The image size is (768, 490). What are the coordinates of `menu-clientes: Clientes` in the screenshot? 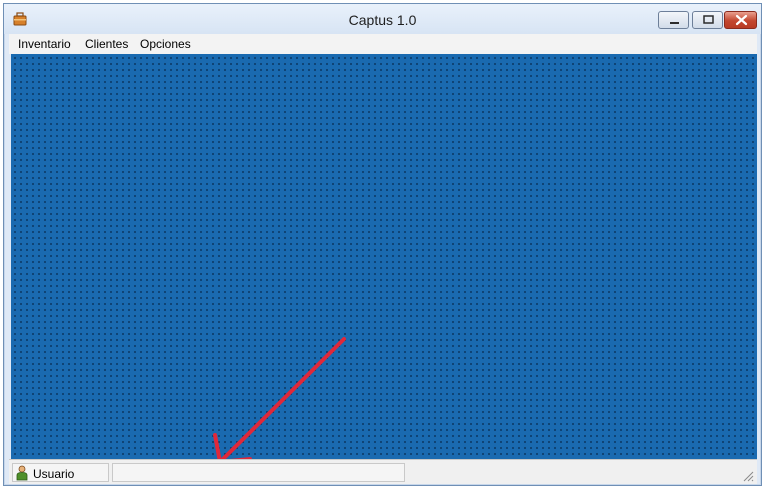 It's located at (106, 44).